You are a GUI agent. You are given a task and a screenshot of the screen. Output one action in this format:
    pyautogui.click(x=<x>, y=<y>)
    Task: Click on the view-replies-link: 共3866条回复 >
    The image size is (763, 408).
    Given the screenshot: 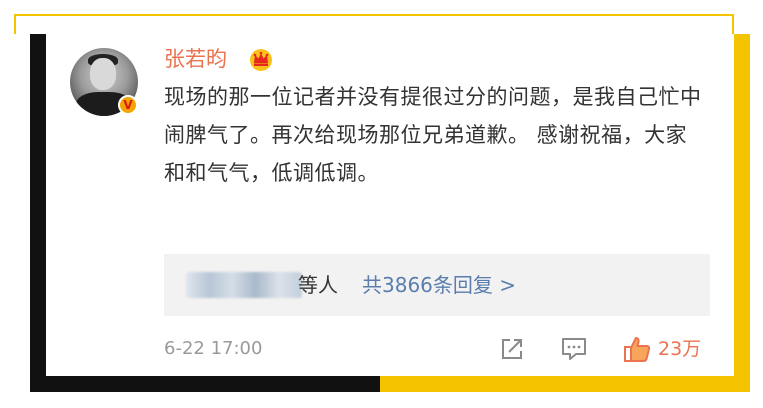 What is the action you would take?
    pyautogui.click(x=439, y=285)
    